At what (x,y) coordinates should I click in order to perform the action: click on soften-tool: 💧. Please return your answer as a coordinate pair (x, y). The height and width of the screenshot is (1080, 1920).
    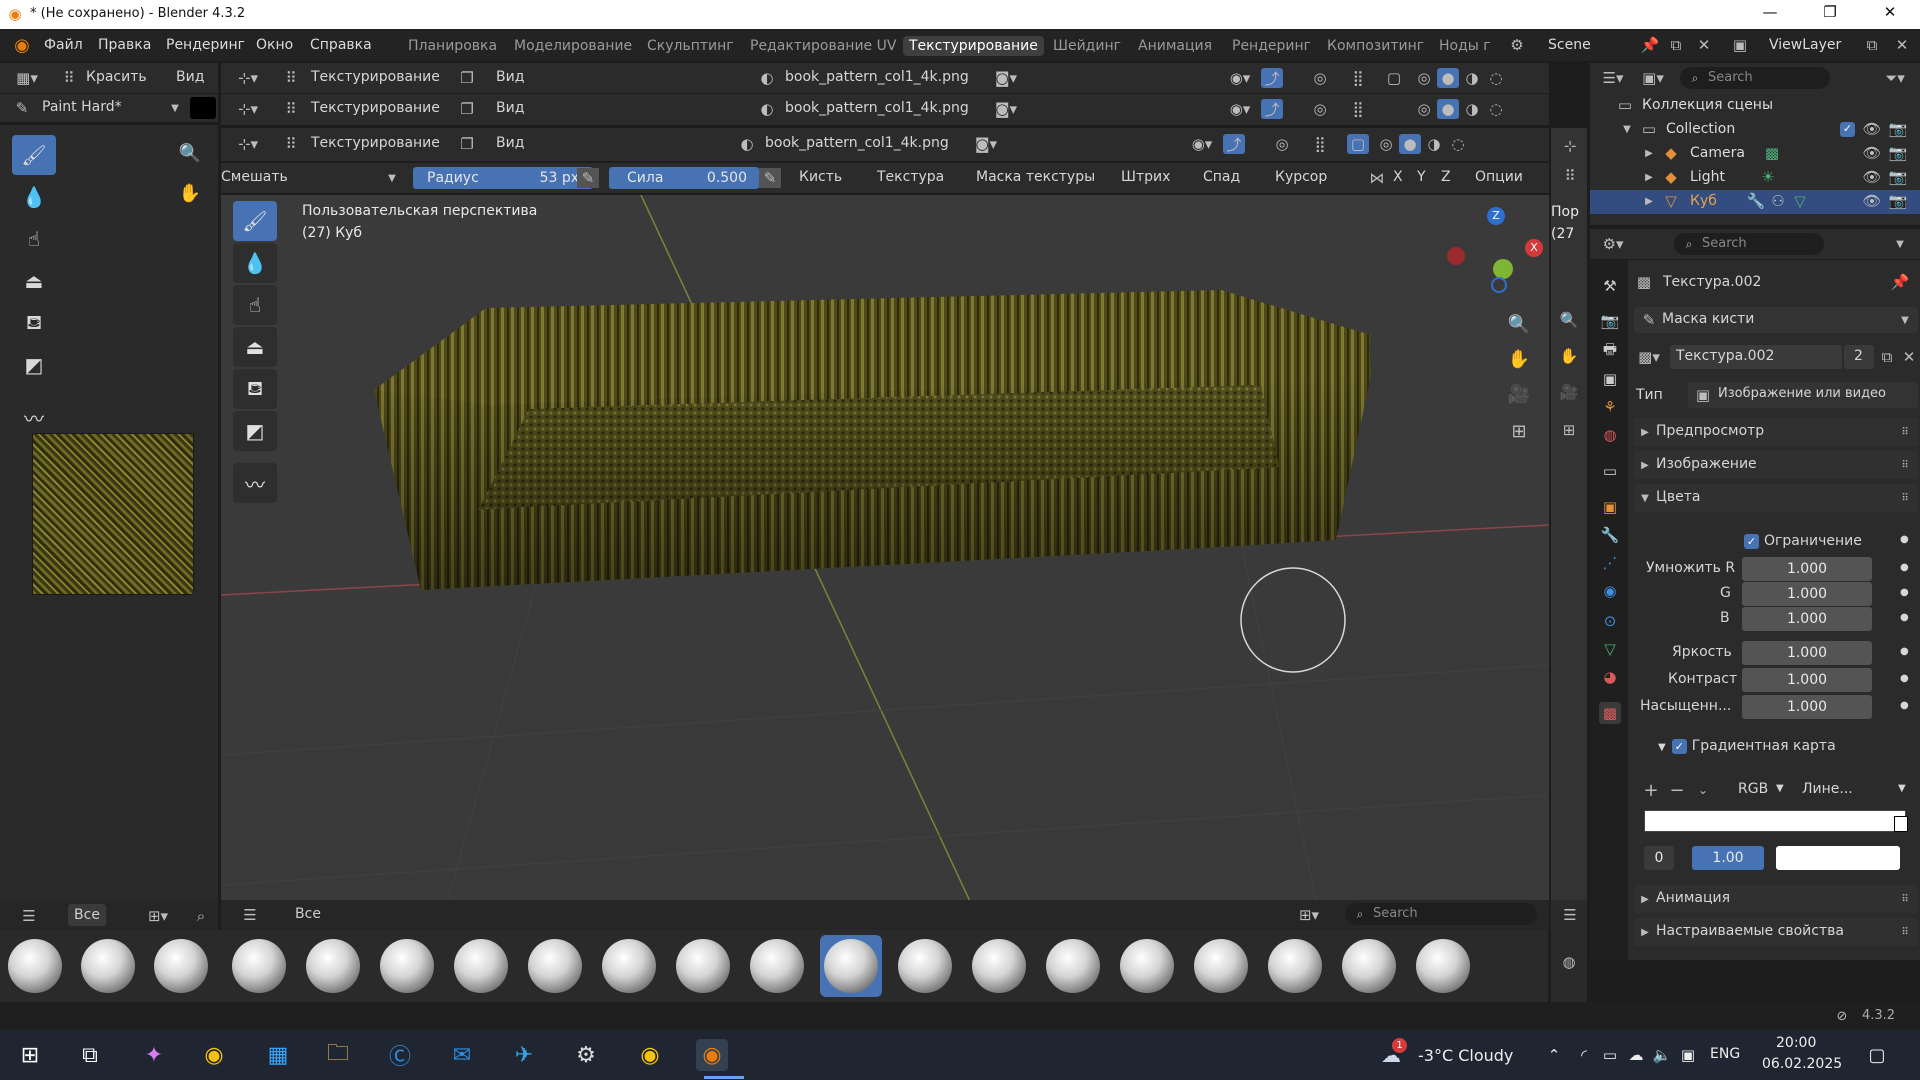
    Looking at the image, I should click on (34, 197).